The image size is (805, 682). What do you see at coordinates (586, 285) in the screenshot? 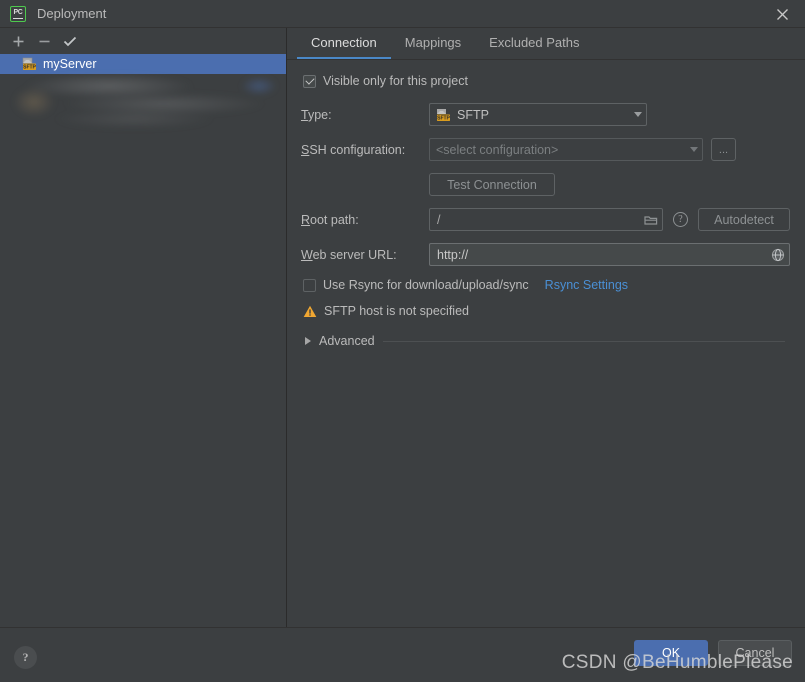
I see `rsync-settings-link: Rsync Settings` at bounding box center [586, 285].